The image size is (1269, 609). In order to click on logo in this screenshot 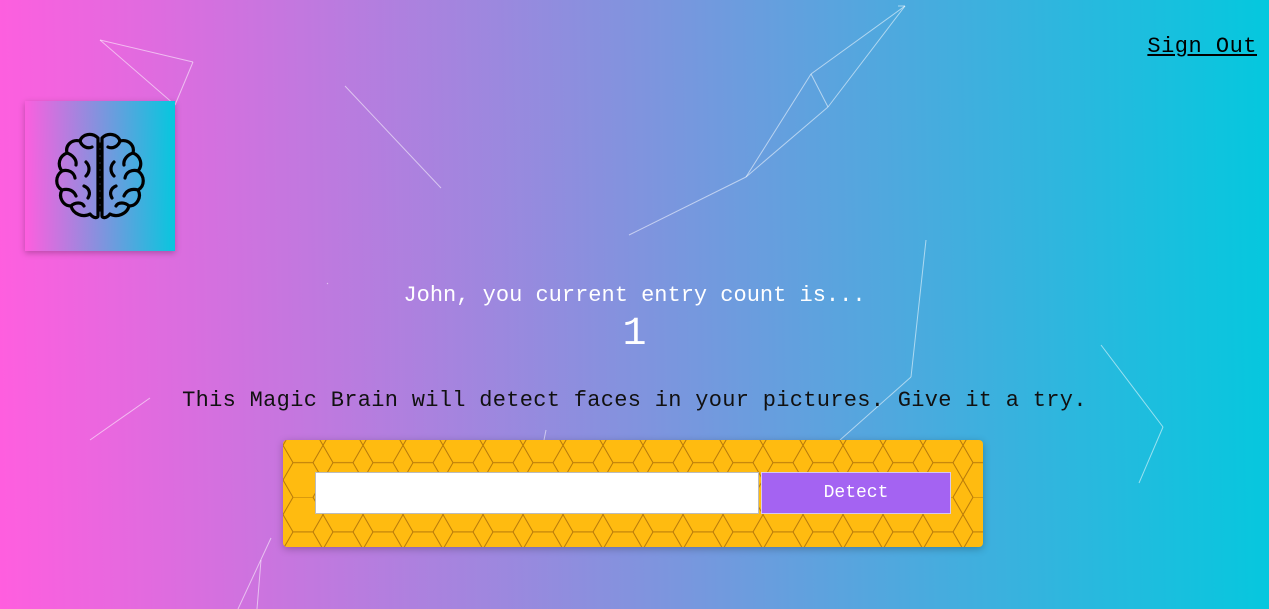, I will do `click(100, 176)`.